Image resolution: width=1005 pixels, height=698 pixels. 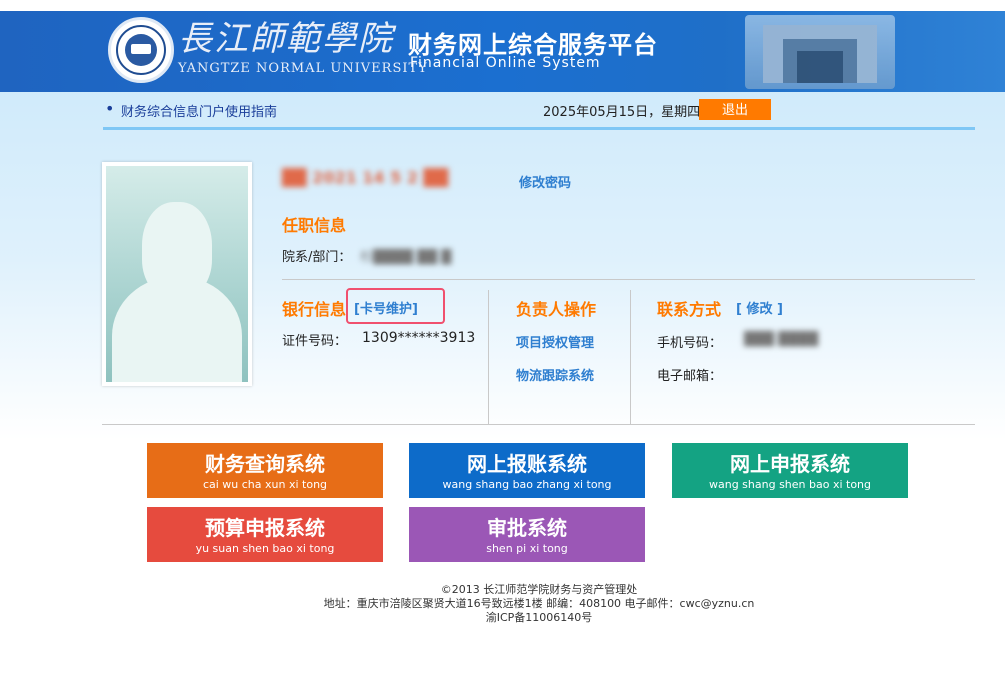 What do you see at coordinates (314, 309) in the screenshot?
I see `bank-info-title: 银行信息` at bounding box center [314, 309].